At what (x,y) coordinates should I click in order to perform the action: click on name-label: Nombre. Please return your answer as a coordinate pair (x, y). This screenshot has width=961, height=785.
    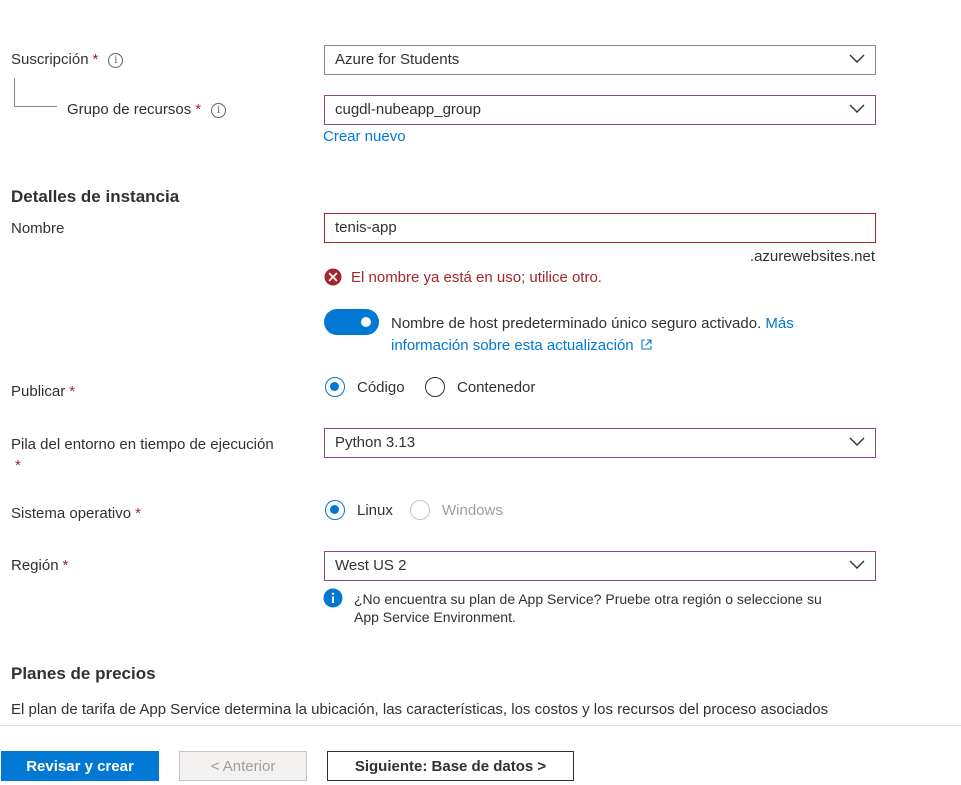
    Looking at the image, I should click on (38, 228).